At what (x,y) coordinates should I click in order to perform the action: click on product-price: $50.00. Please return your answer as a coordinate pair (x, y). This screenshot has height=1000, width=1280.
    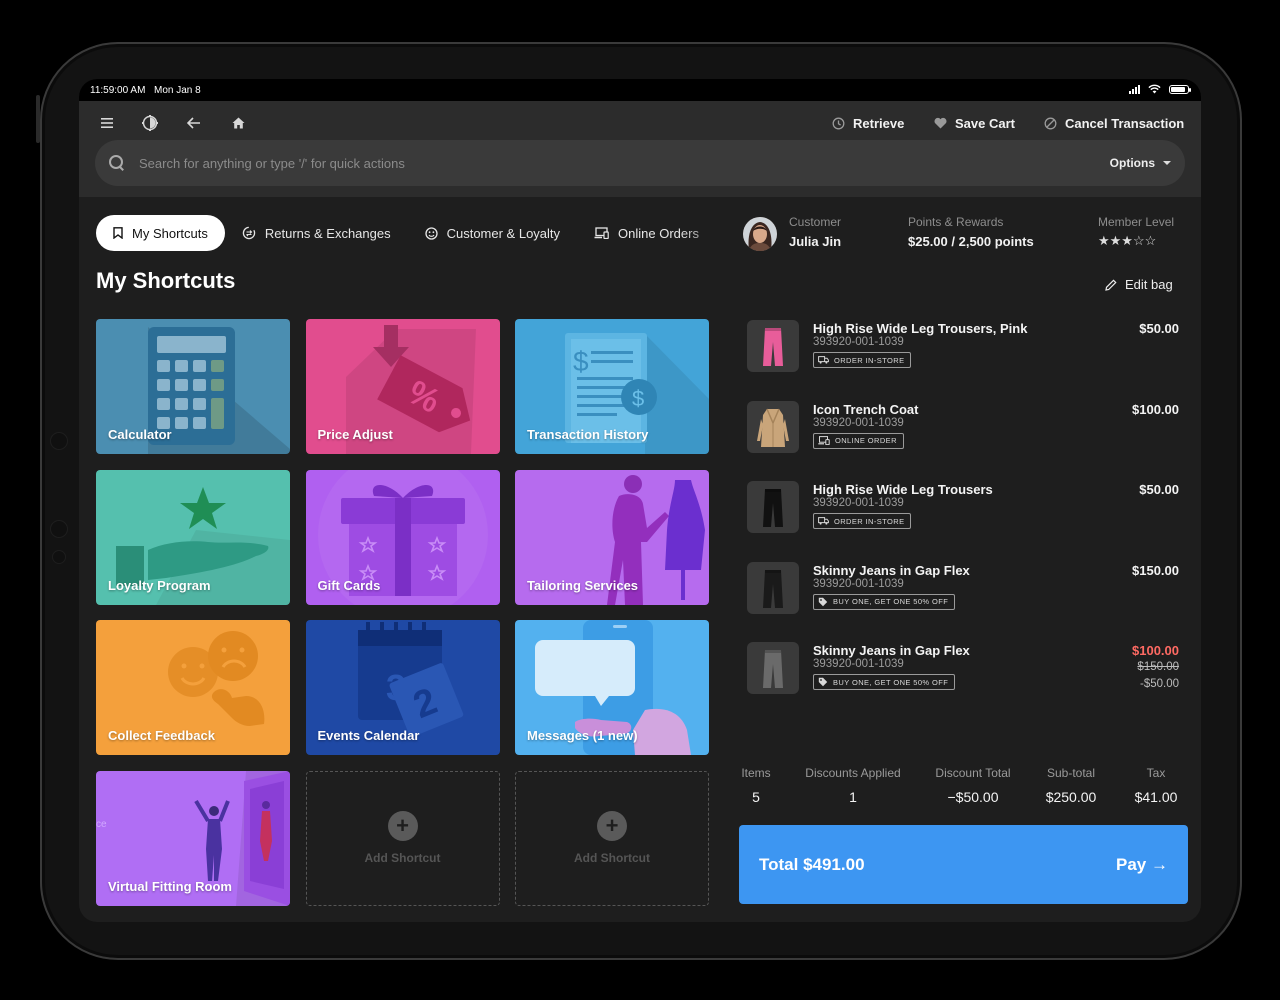
    Looking at the image, I should click on (1159, 328).